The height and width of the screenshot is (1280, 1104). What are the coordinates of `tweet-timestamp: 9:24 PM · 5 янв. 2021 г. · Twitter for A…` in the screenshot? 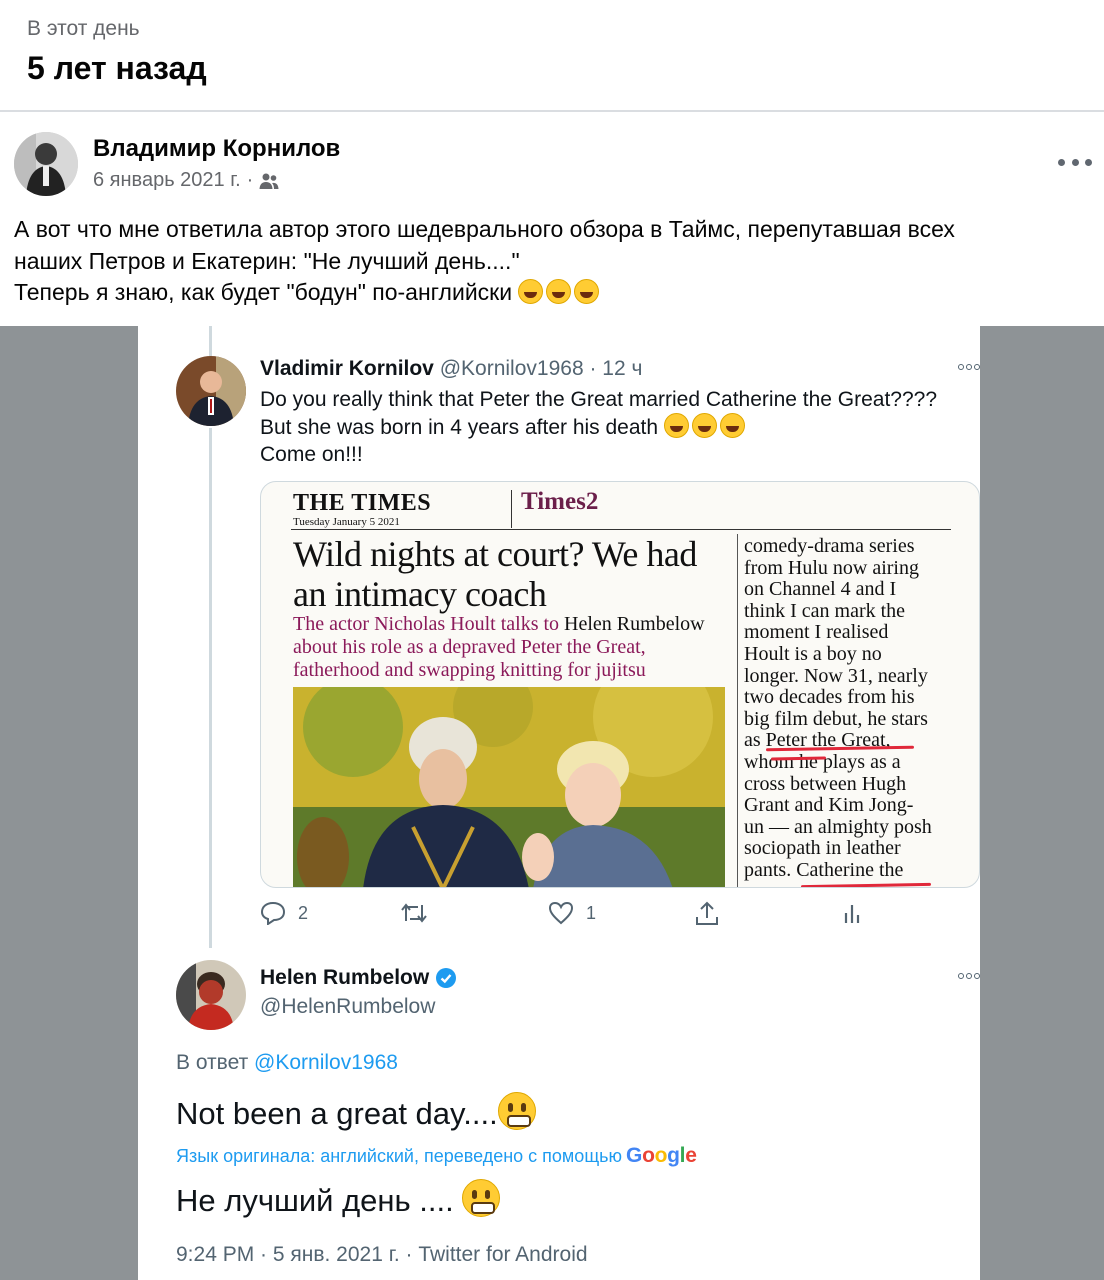 It's located at (382, 1254).